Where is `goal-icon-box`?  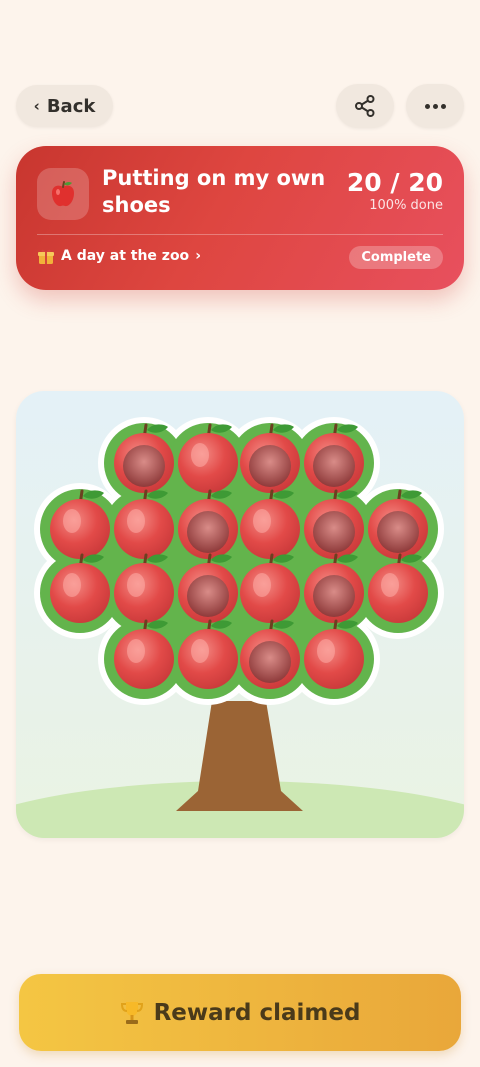 goal-icon-box is located at coordinates (63, 194).